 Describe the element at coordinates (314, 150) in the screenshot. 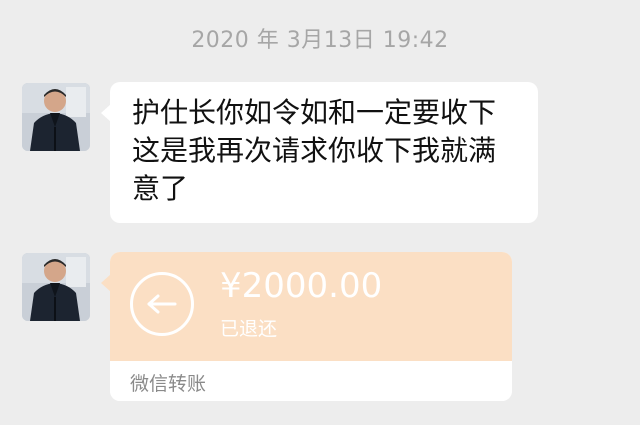

I see `message-text-line: 这是我再次请求你收下我就满` at that location.